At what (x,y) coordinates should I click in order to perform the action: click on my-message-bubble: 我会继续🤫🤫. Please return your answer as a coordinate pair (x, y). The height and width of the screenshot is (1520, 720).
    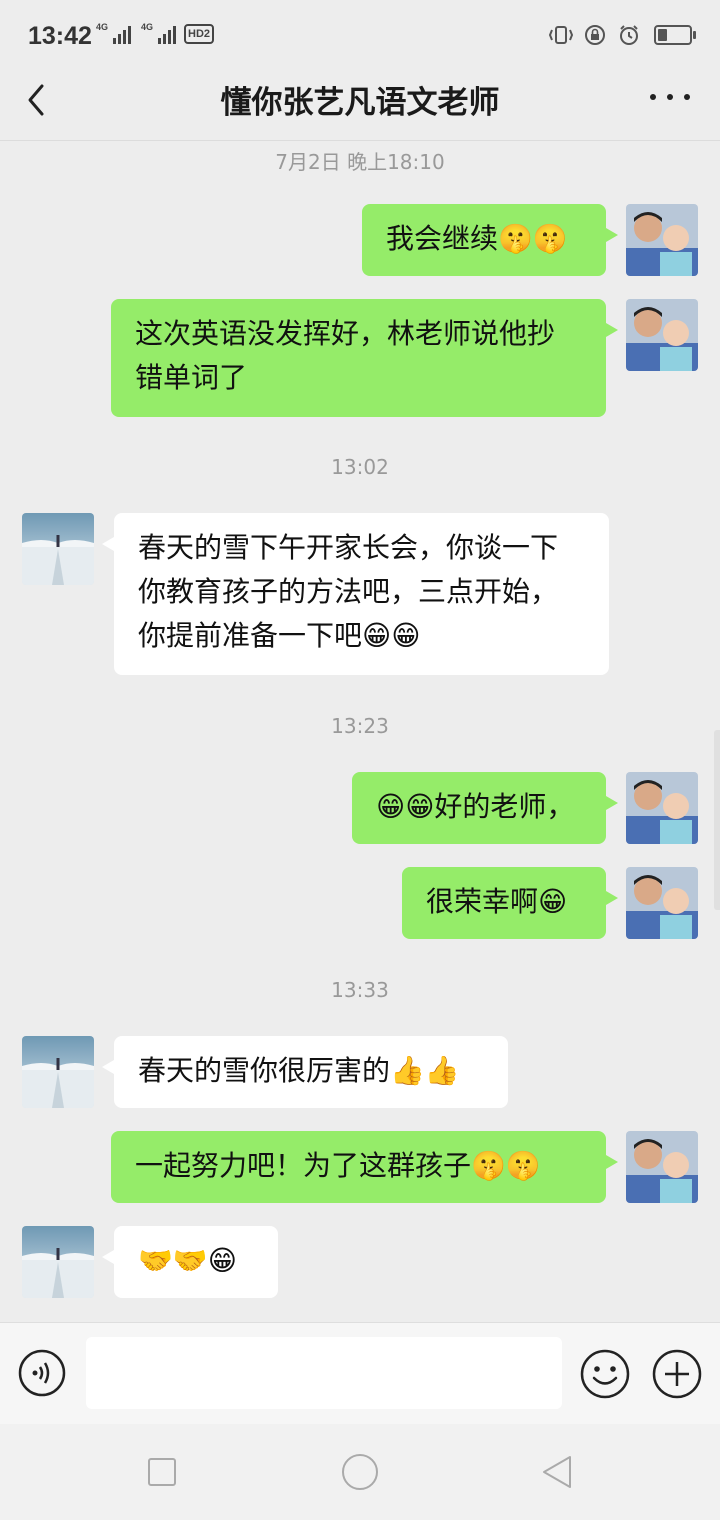
    Looking at the image, I should click on (490, 240).